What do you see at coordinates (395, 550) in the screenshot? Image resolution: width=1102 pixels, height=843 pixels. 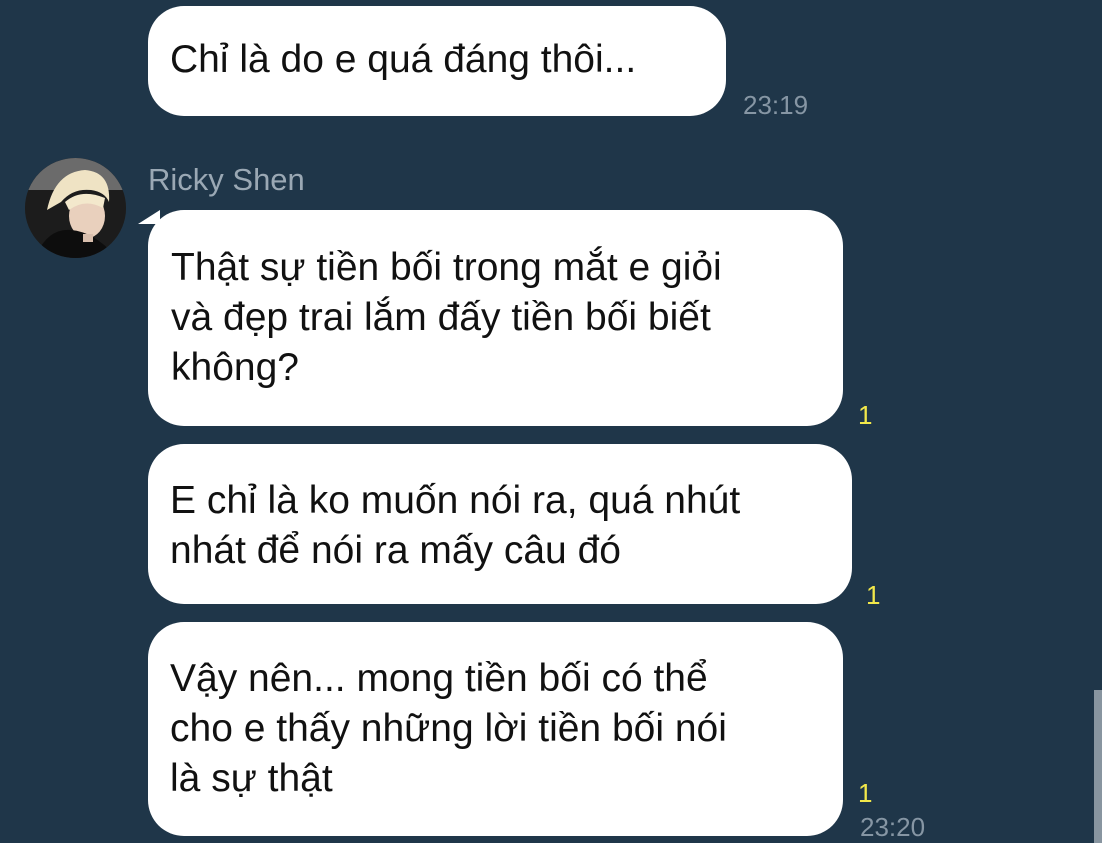 I see `message-text-line: nhát để nói ra mấy câu đó` at bounding box center [395, 550].